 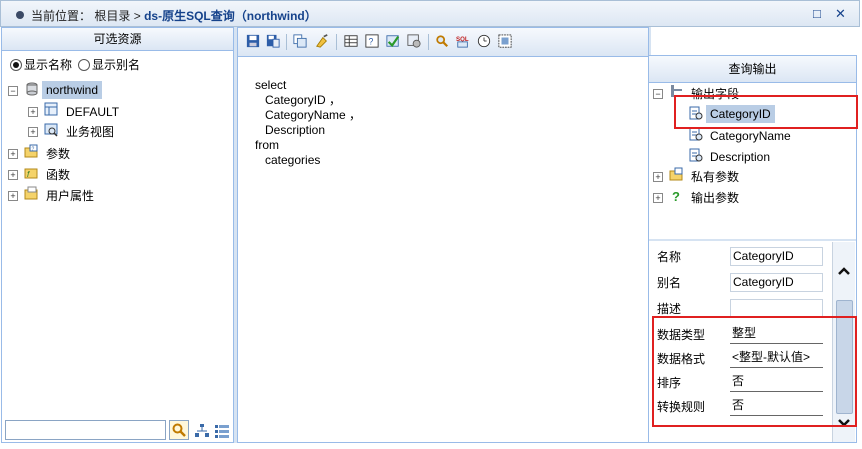 I want to click on location-label: 当前位置：, so click(x=61, y=16).